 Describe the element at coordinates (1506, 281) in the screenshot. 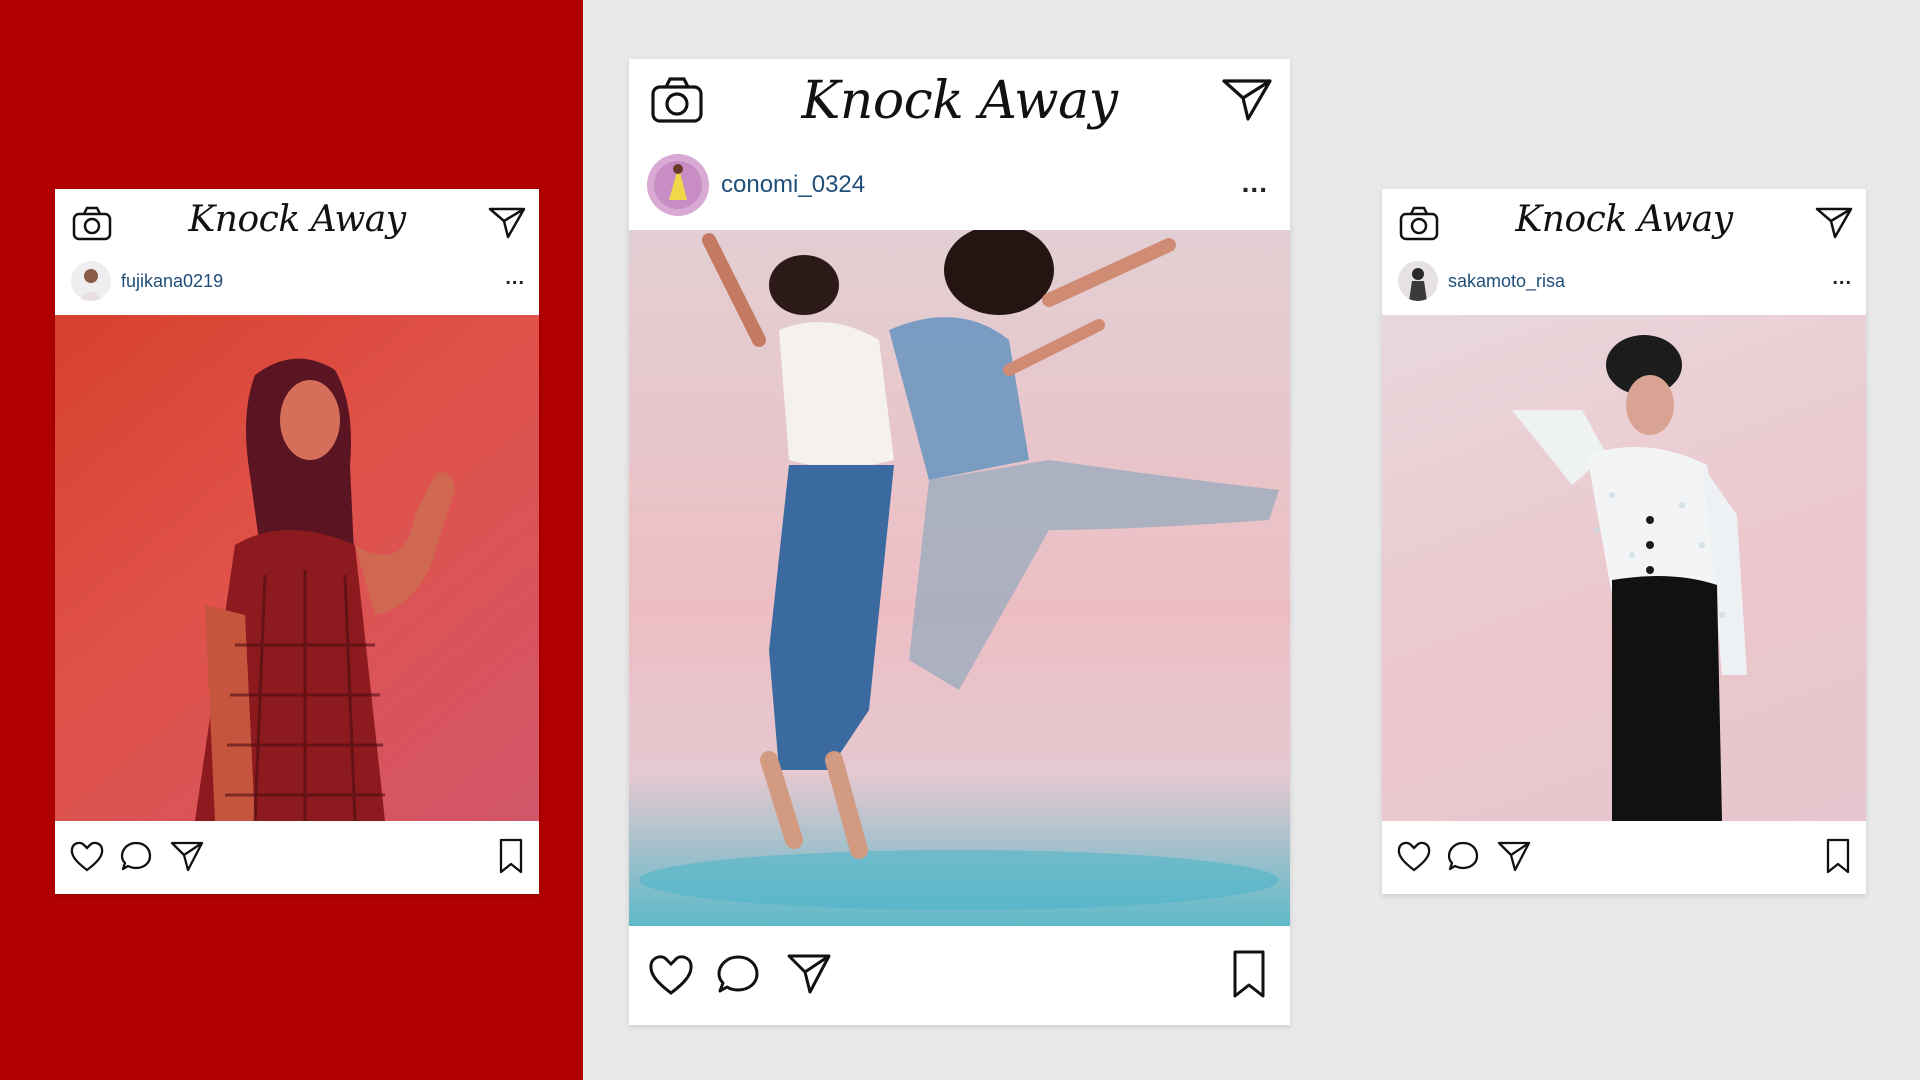

I see `username-link: sakamoto_risa` at that location.